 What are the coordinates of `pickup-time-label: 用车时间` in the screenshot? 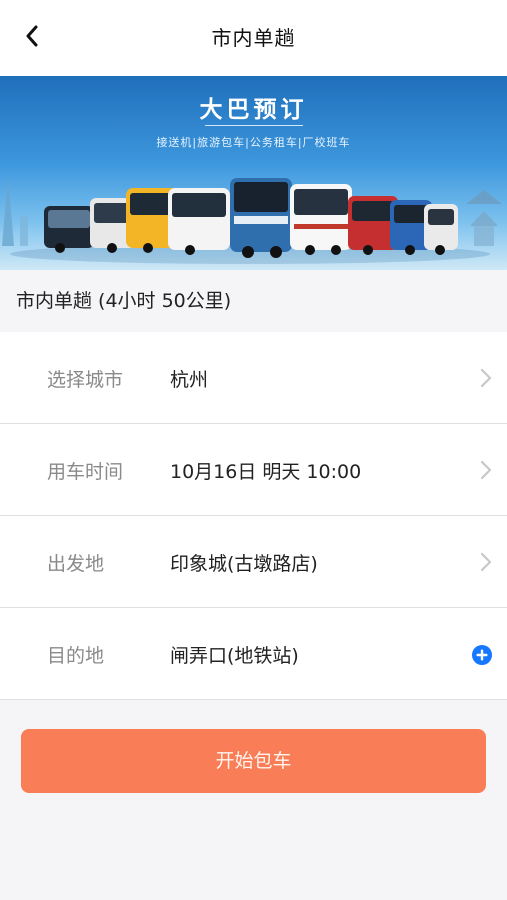 It's located at (85, 472).